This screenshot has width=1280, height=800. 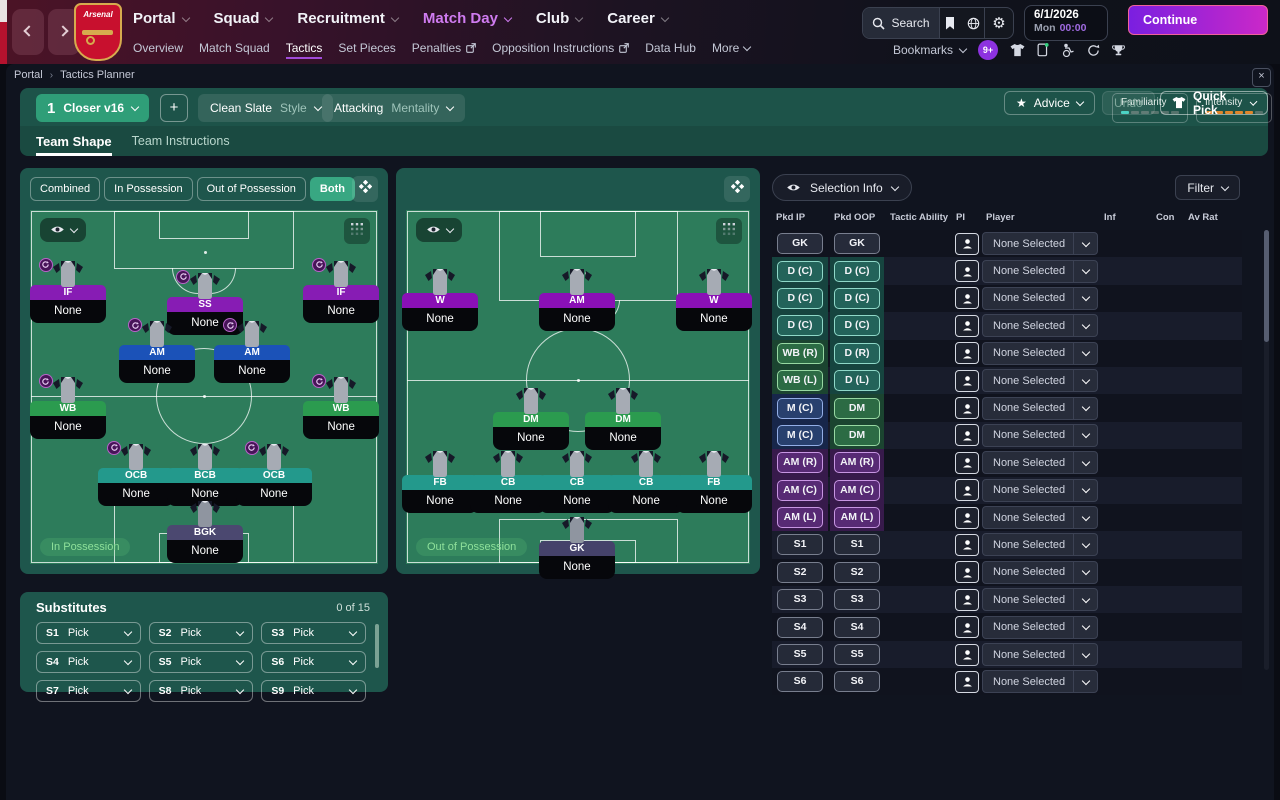 I want to click on subnav-item-more: More, so click(x=732, y=50).